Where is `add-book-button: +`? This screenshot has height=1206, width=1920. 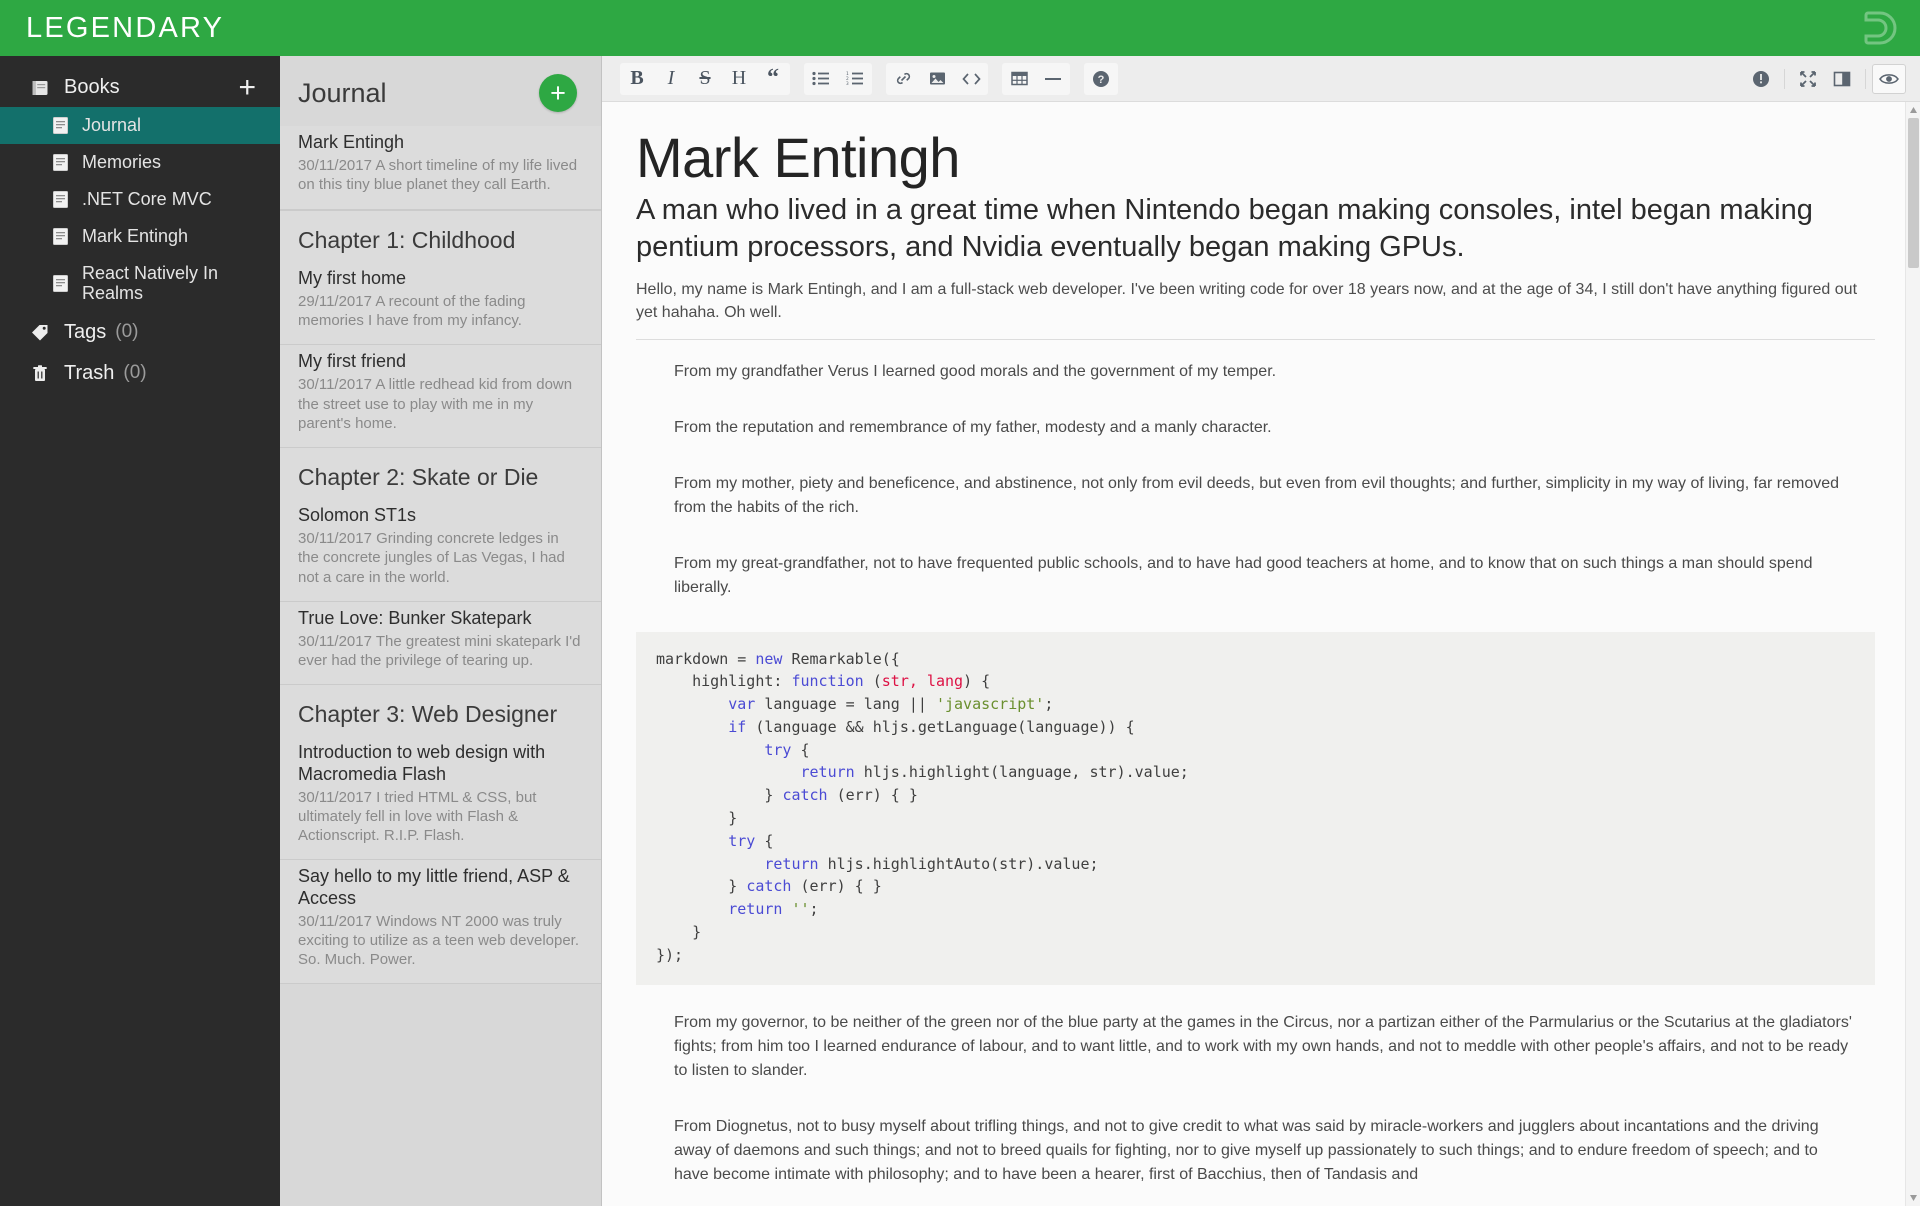
add-book-button: + is located at coordinates (247, 87).